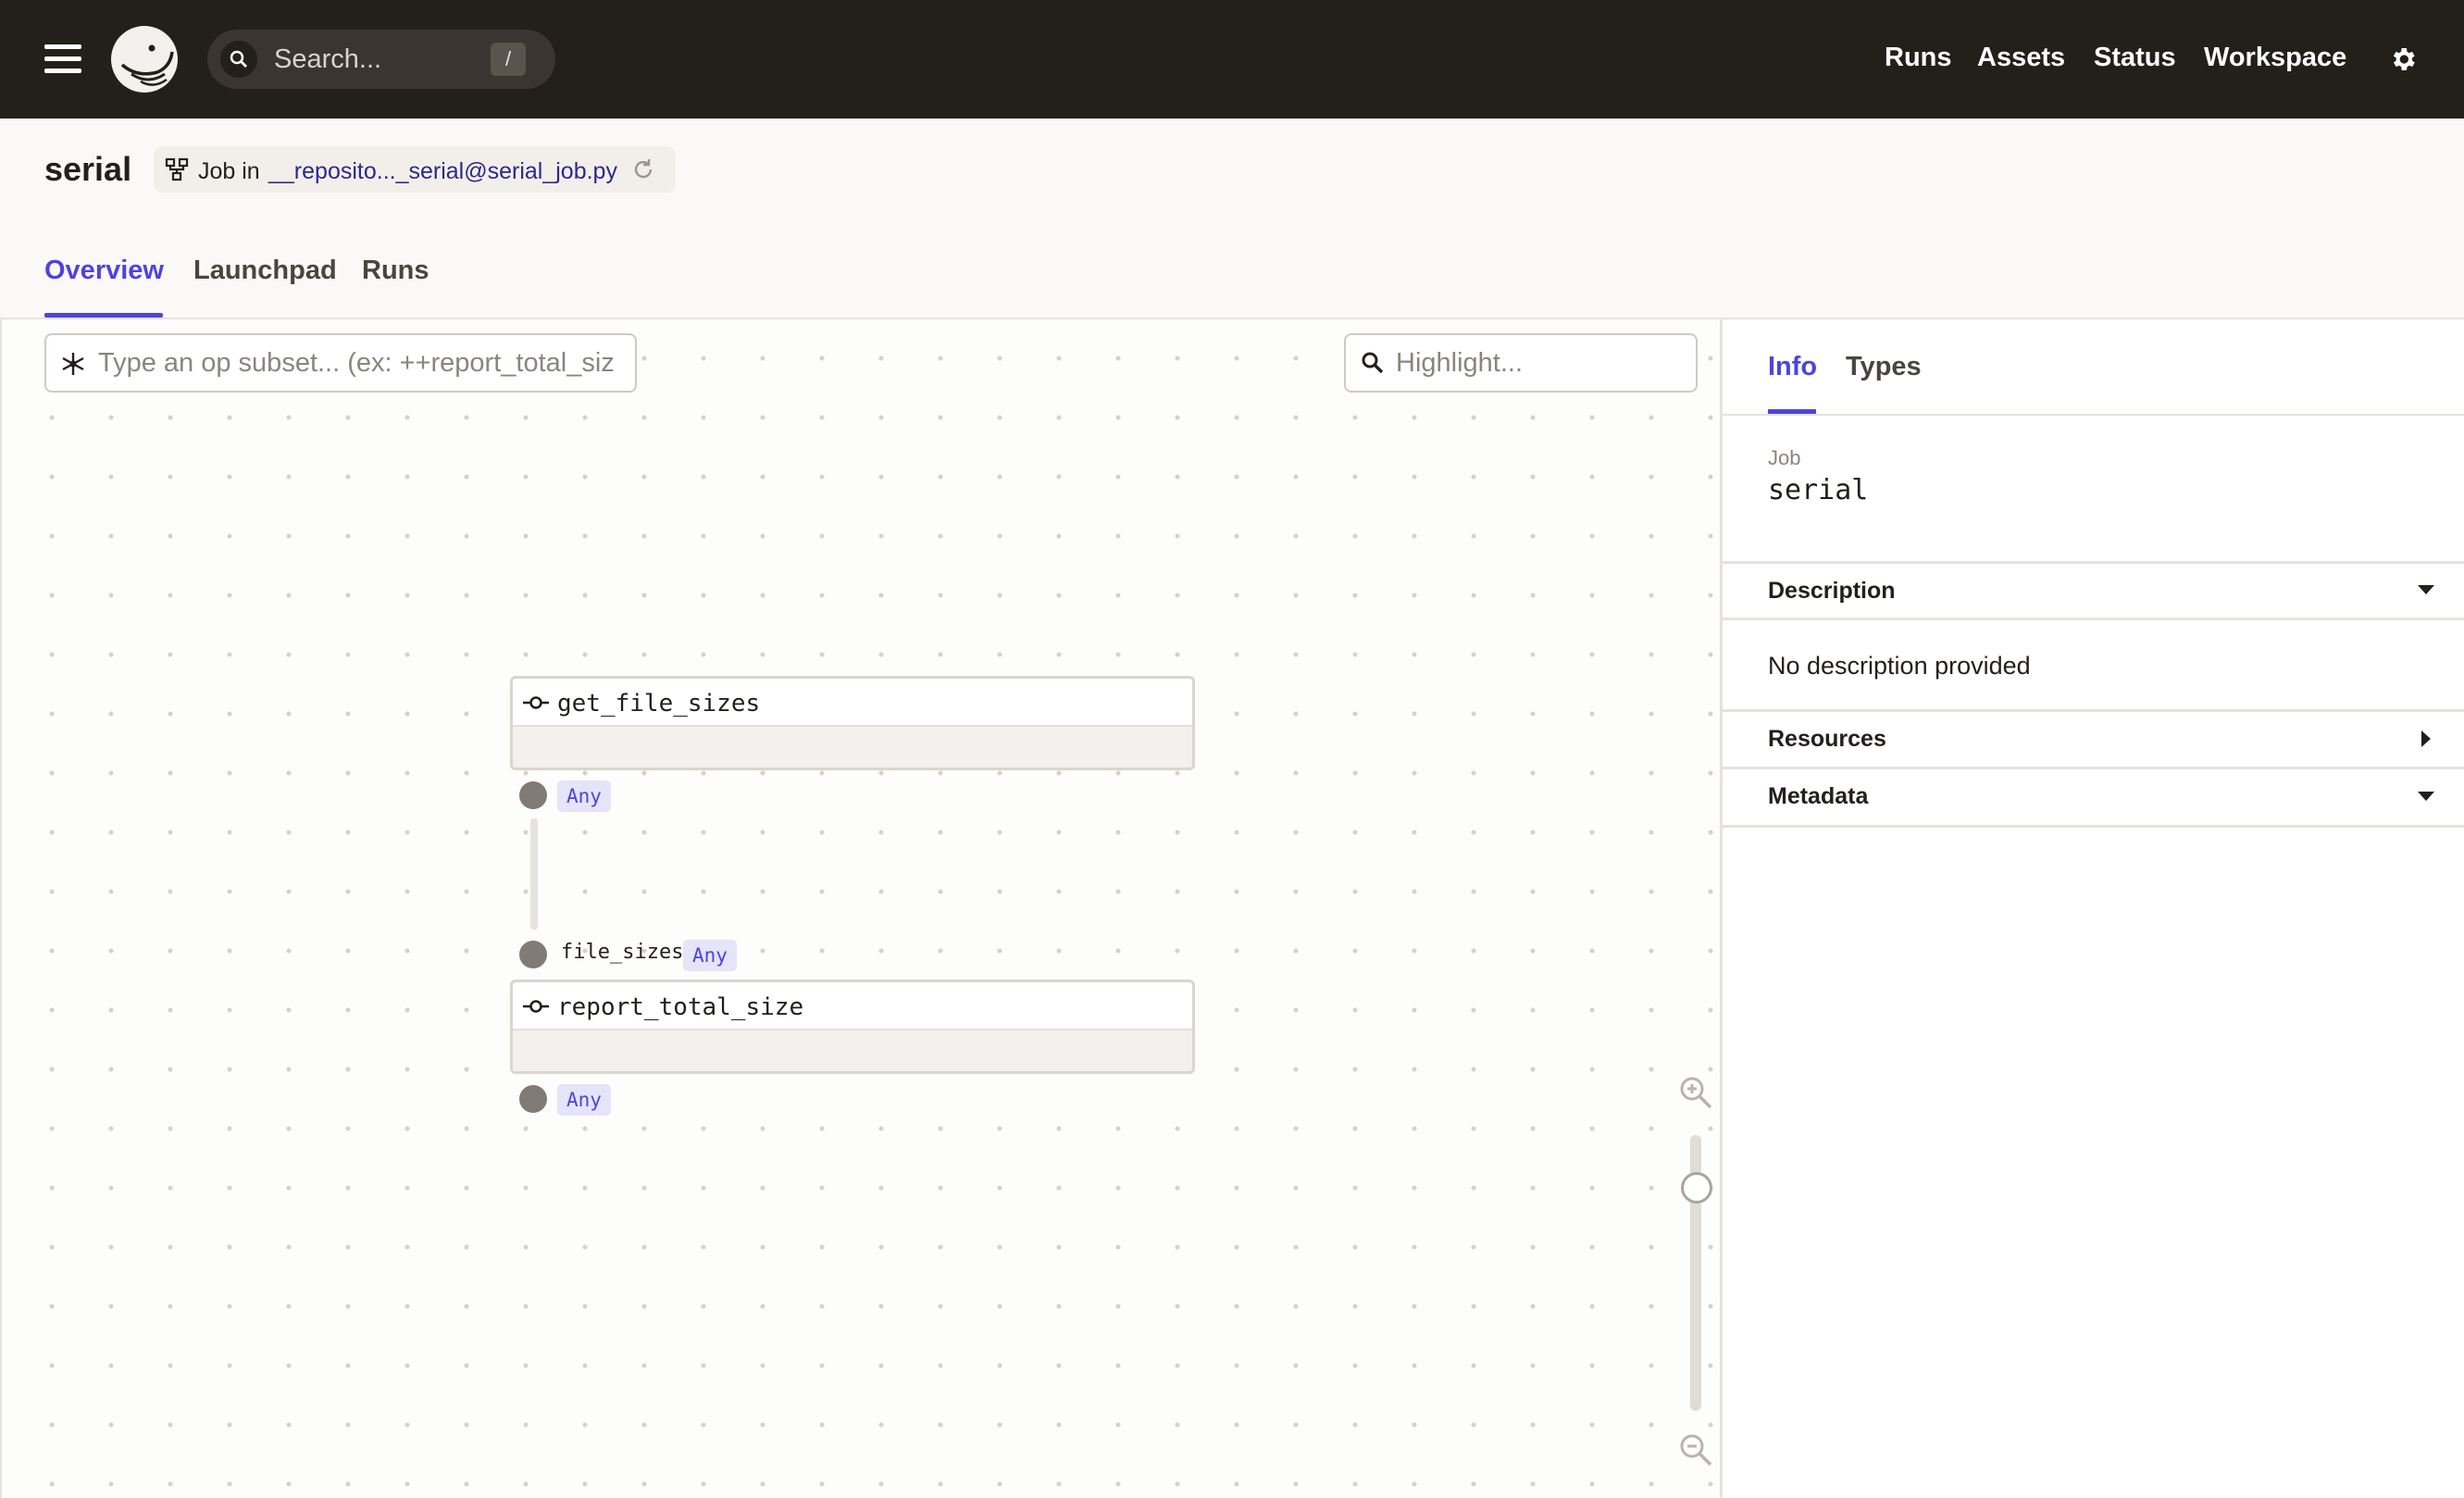  Describe the element at coordinates (1884, 367) in the screenshot. I see `tab-types: Types` at that location.